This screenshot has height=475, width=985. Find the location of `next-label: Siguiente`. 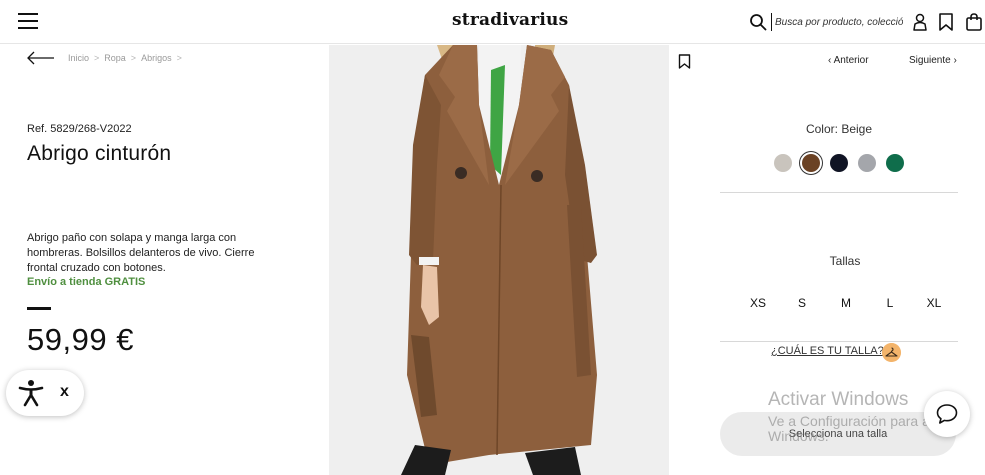

next-label: Siguiente is located at coordinates (930, 60).